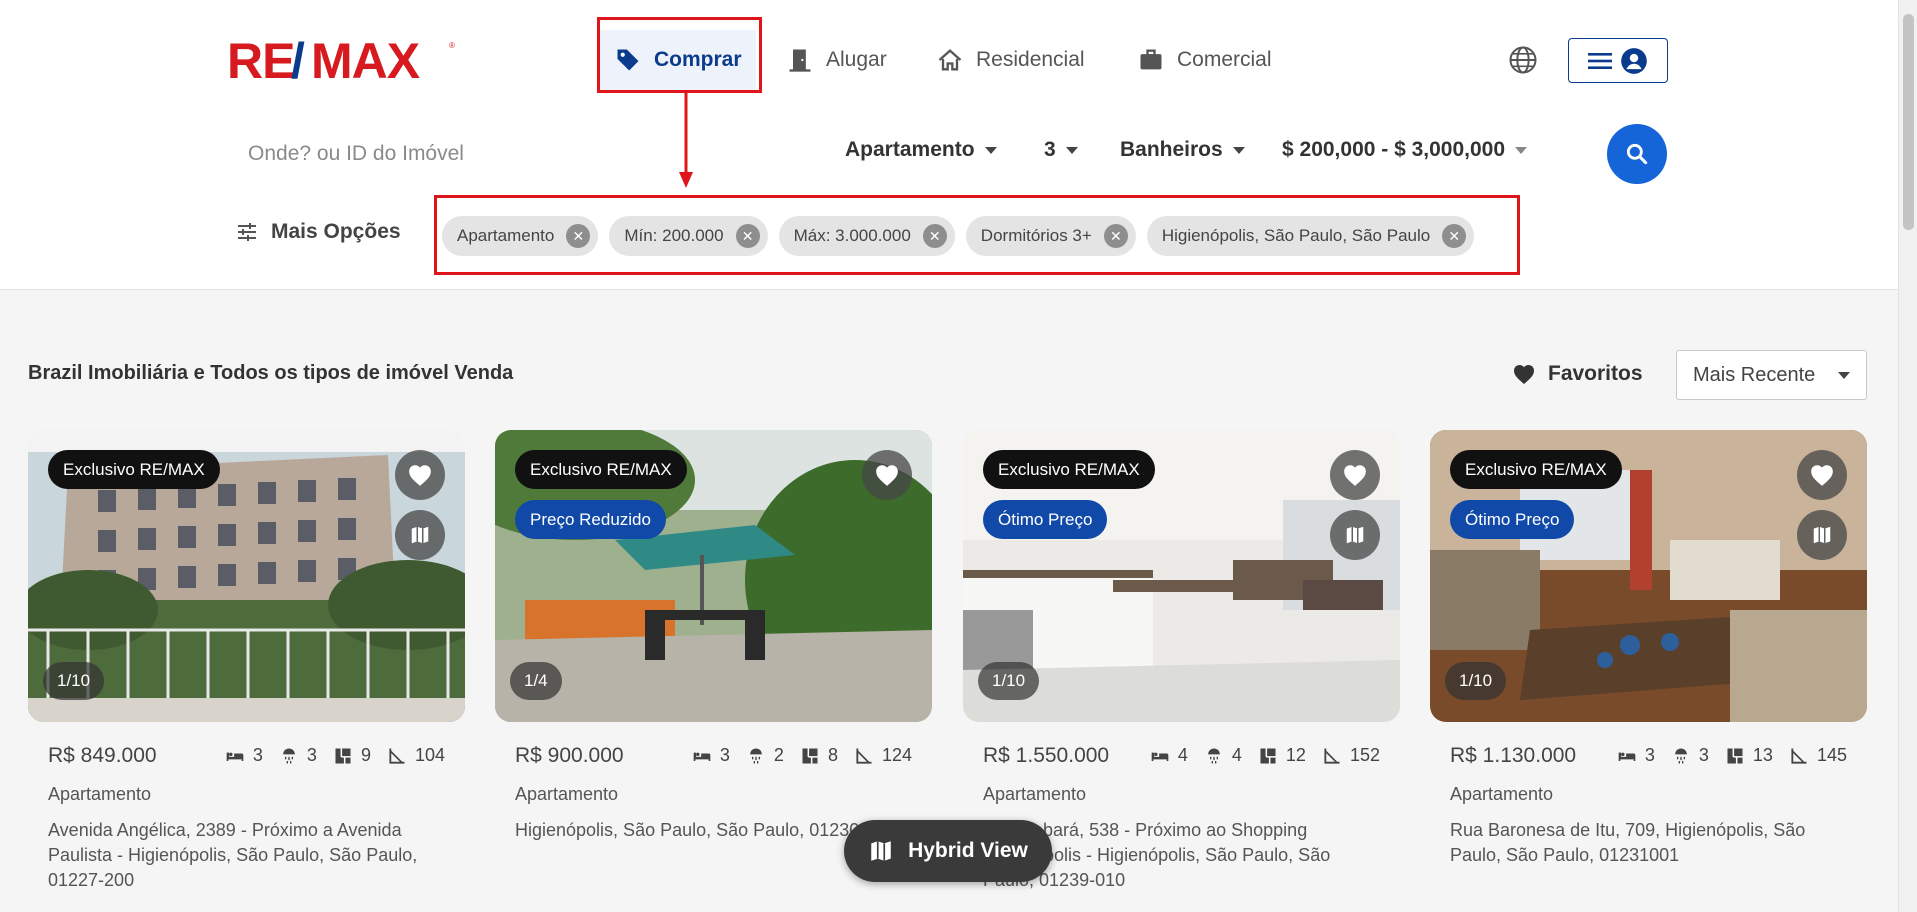 This screenshot has width=1917, height=912. I want to click on property-type-dropdown: Apartamento, so click(921, 150).